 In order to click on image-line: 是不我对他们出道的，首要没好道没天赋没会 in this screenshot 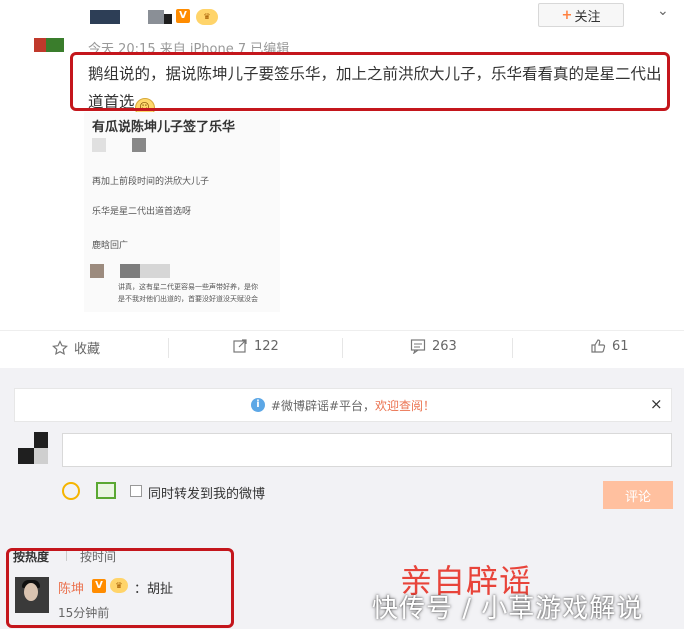, I will do `click(188, 299)`.